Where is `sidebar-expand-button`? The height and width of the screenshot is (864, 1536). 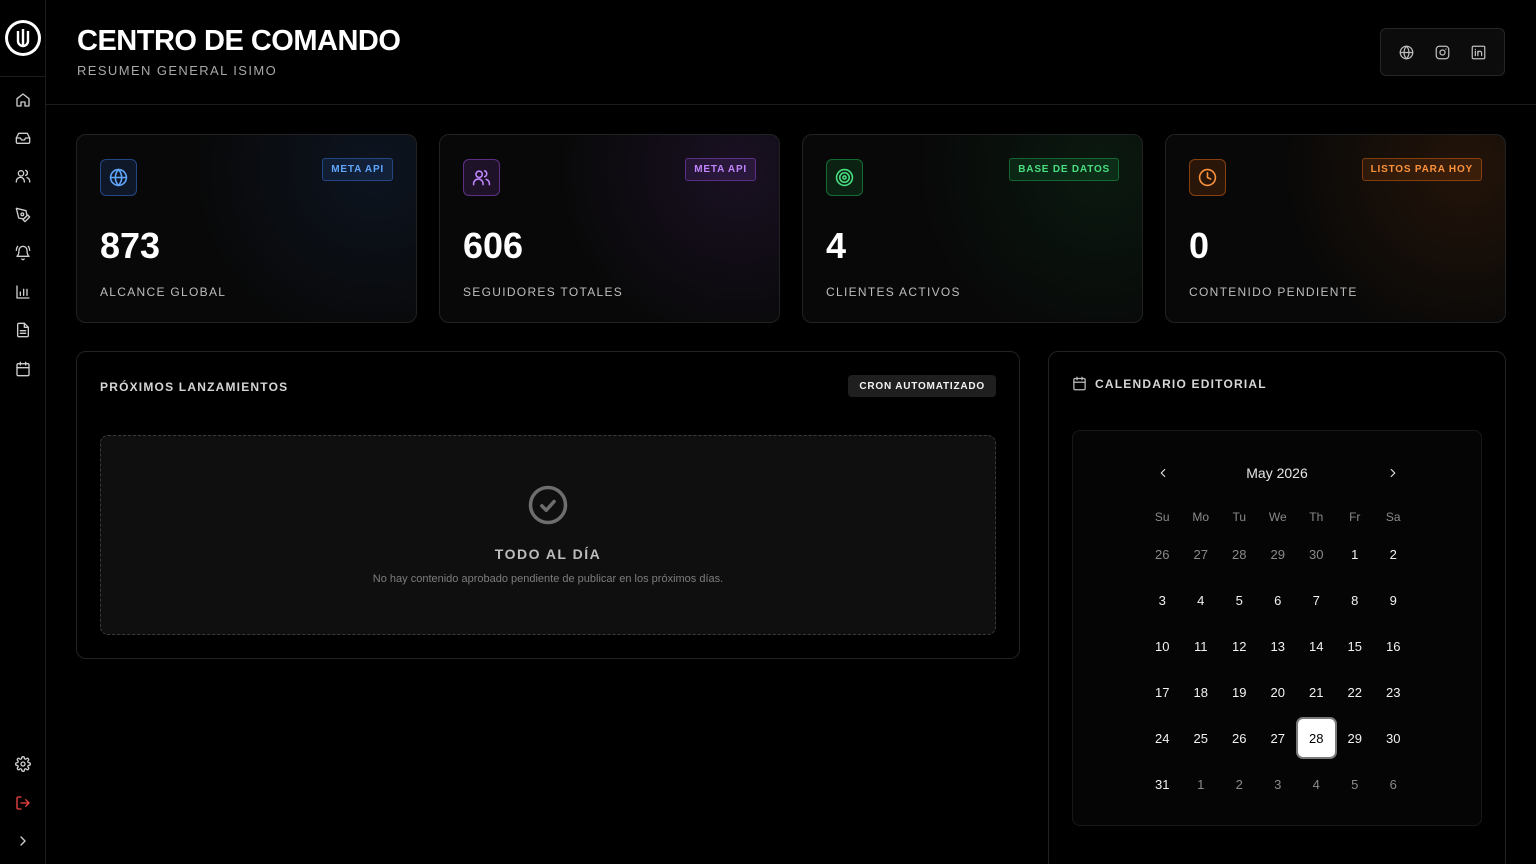
sidebar-expand-button is located at coordinates (23, 841).